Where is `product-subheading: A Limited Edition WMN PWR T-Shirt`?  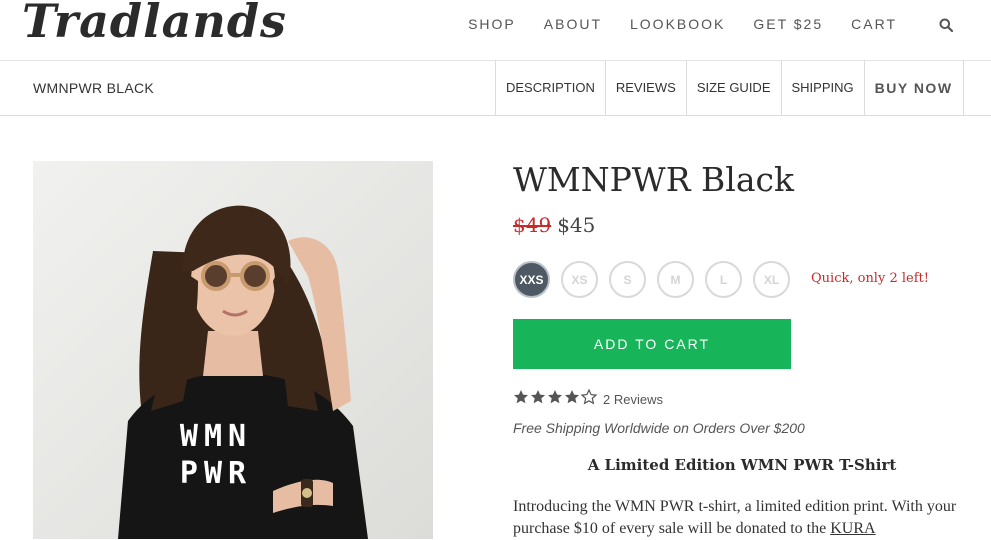 product-subheading: A Limited Edition WMN PWR T-Shirt is located at coordinates (742, 465).